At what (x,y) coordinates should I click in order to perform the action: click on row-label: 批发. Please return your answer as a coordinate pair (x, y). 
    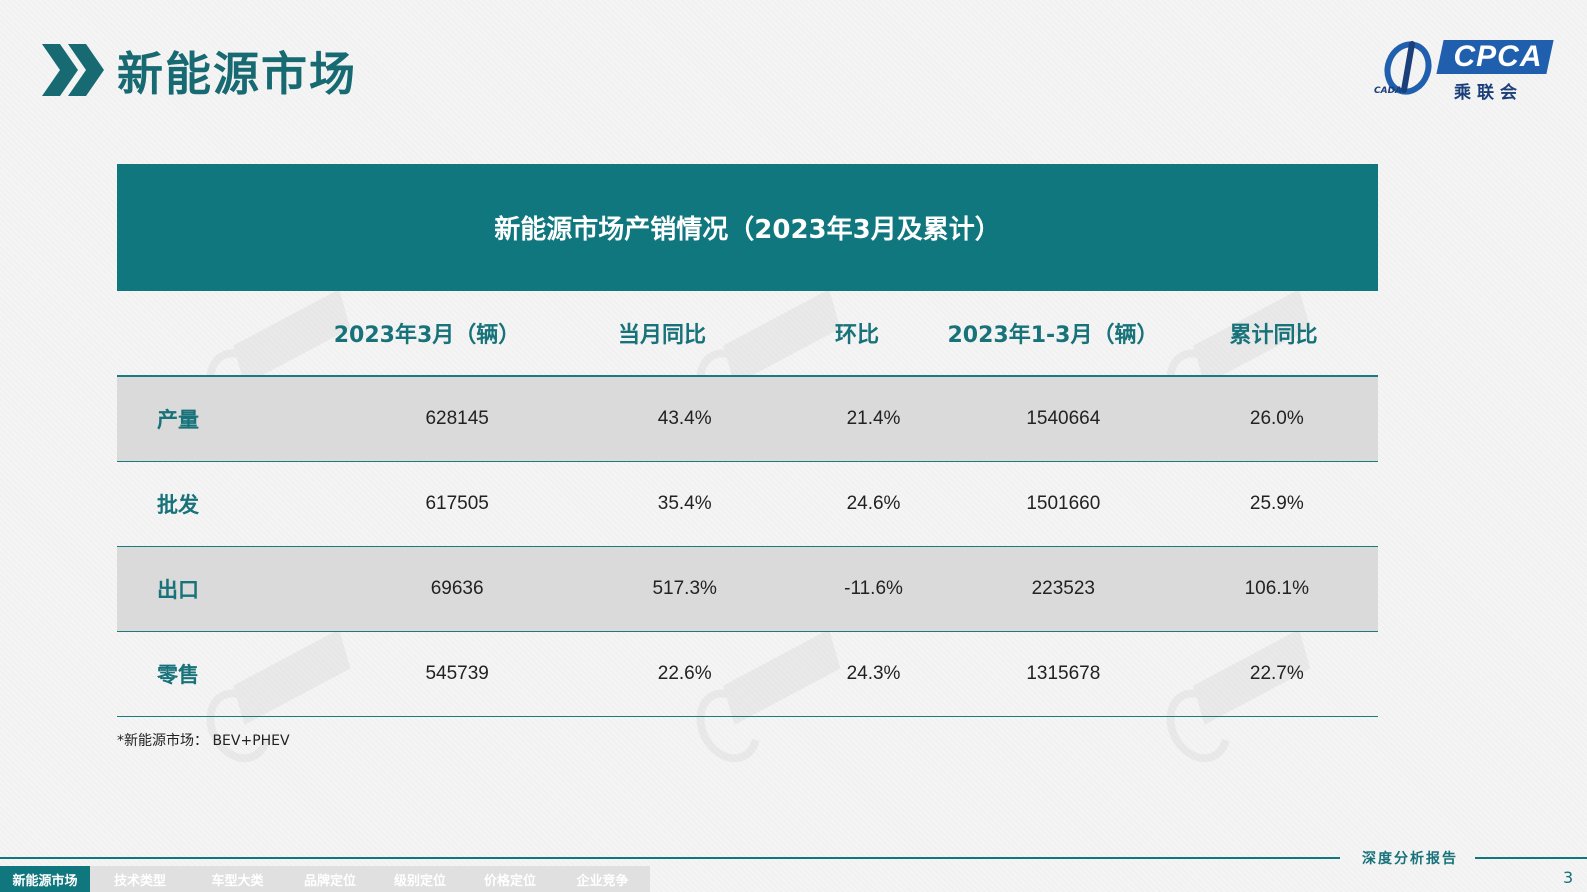
    Looking at the image, I should click on (178, 505).